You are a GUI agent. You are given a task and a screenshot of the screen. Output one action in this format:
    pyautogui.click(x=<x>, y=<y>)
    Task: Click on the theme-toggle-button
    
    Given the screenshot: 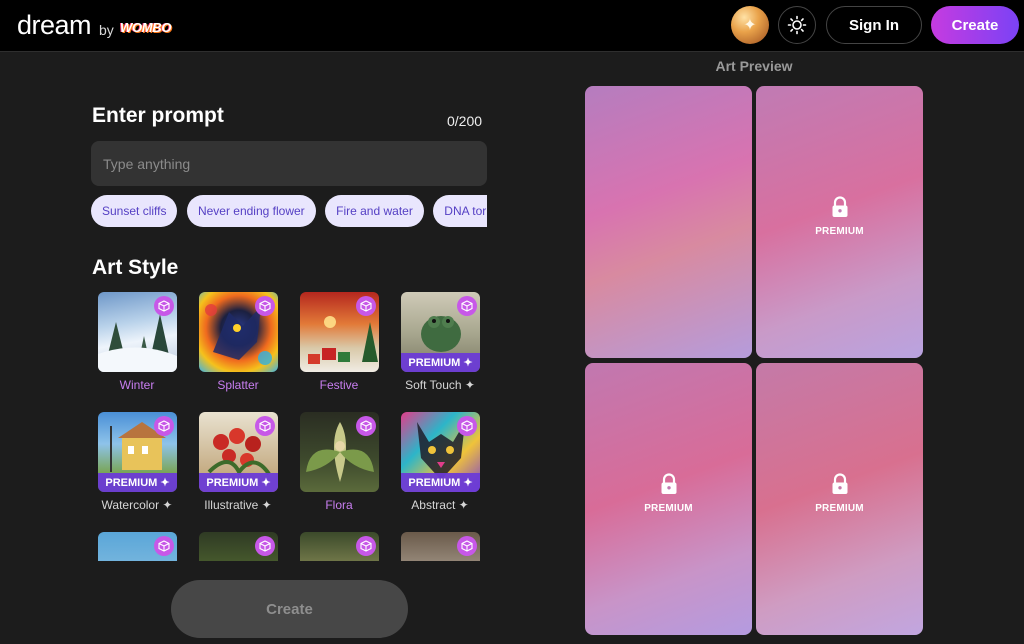 What is the action you would take?
    pyautogui.click(x=797, y=25)
    